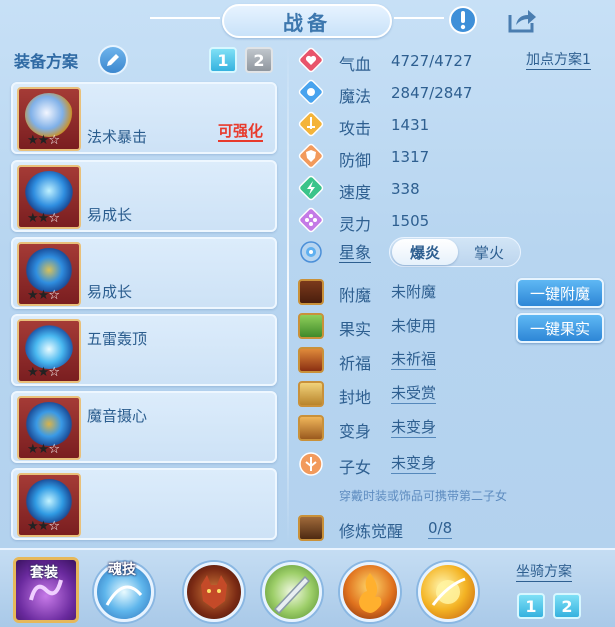  I want to click on stat-value-hp: 4727/4727, so click(432, 61).